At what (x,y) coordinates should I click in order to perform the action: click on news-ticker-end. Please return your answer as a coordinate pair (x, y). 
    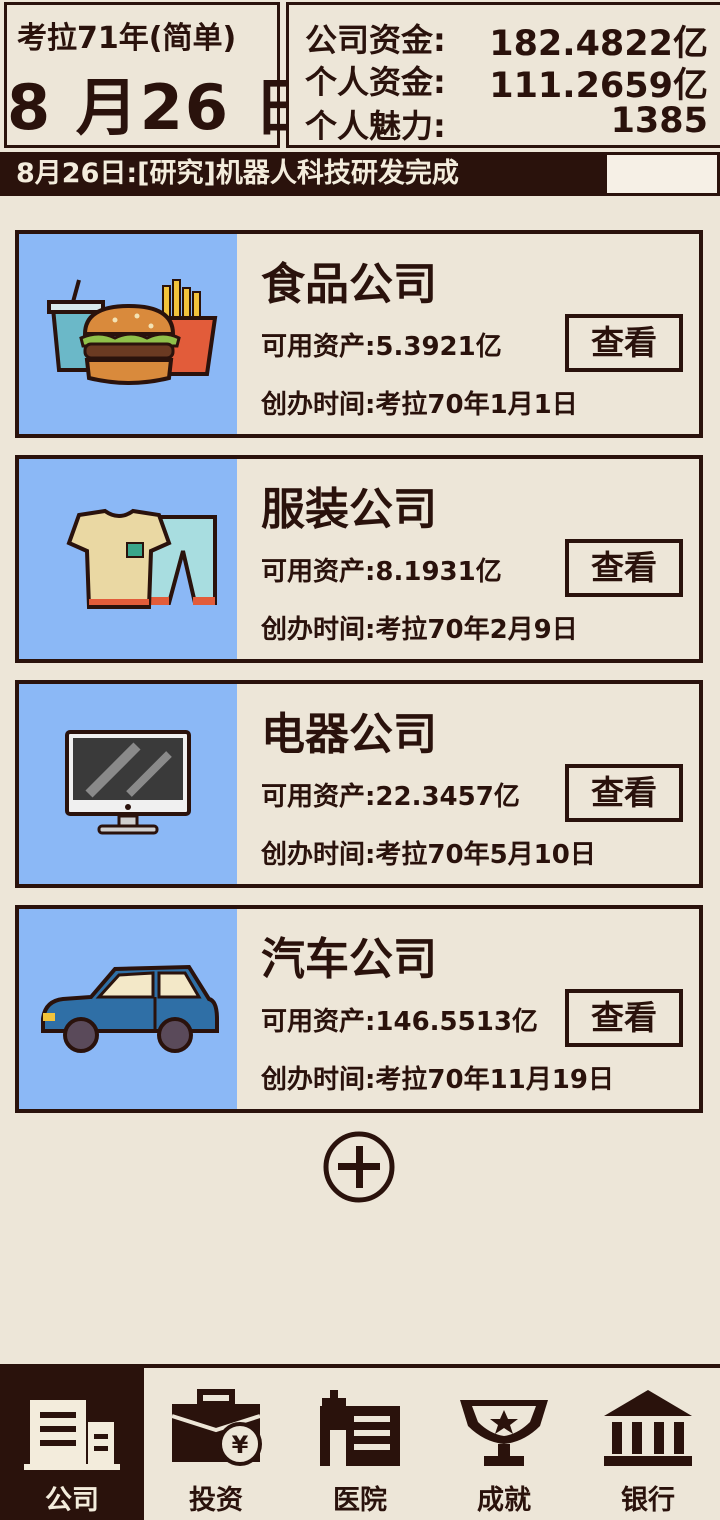
    Looking at the image, I should click on (662, 174).